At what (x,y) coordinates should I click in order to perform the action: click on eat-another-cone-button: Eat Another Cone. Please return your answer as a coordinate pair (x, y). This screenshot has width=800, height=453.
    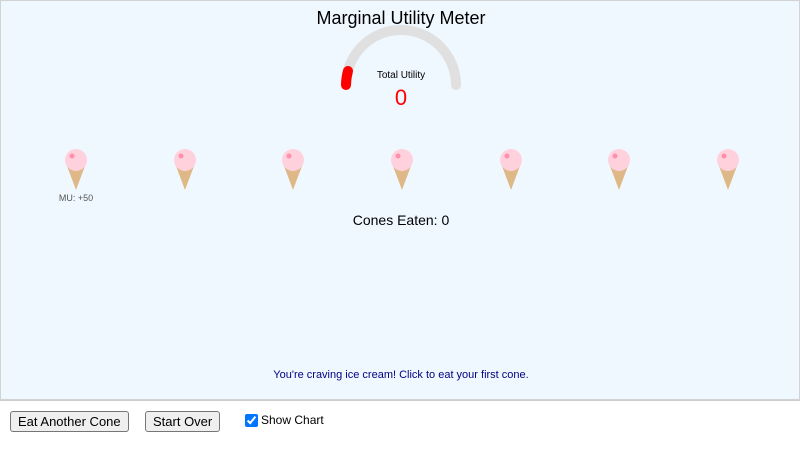
    Looking at the image, I should click on (69, 421).